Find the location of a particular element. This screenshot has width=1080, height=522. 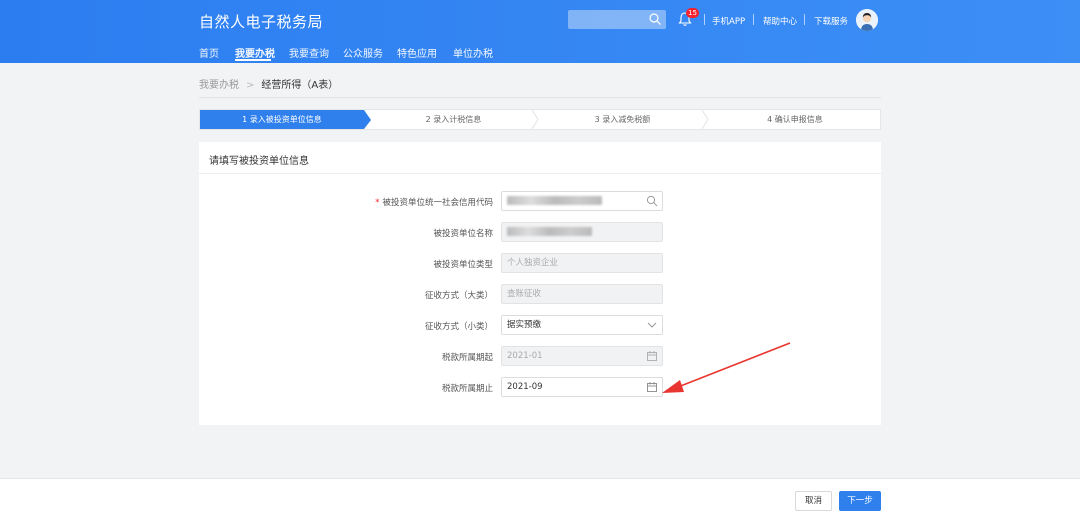

search-input is located at coordinates (617, 19).